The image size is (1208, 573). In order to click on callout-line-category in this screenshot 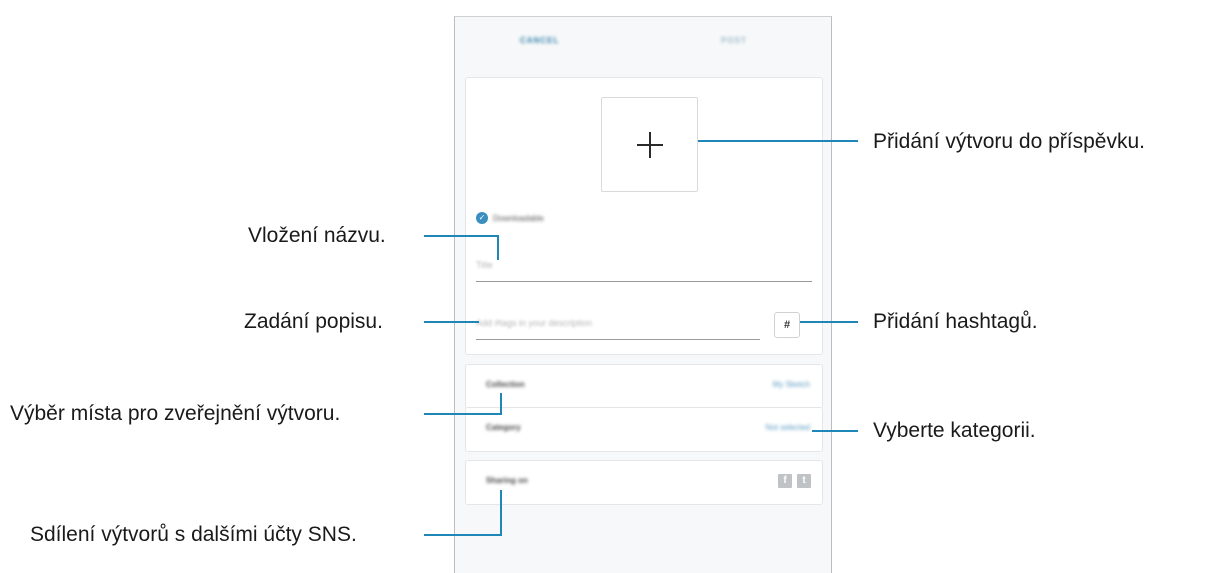, I will do `click(835, 431)`.